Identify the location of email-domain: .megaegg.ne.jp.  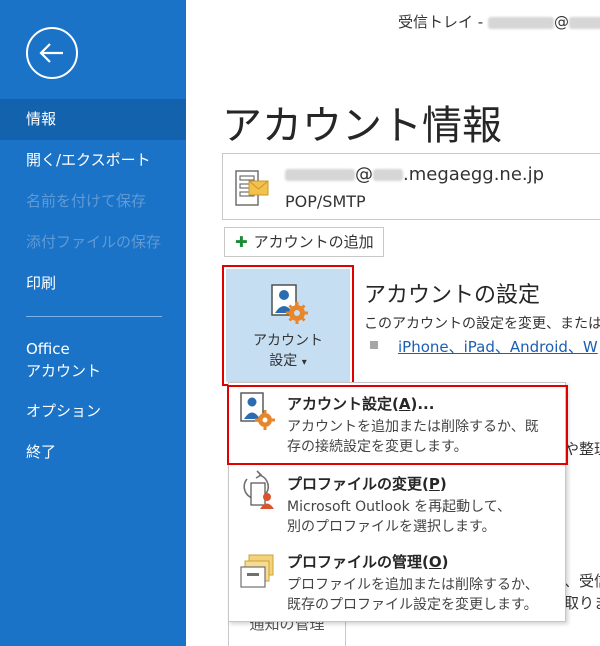
(474, 174).